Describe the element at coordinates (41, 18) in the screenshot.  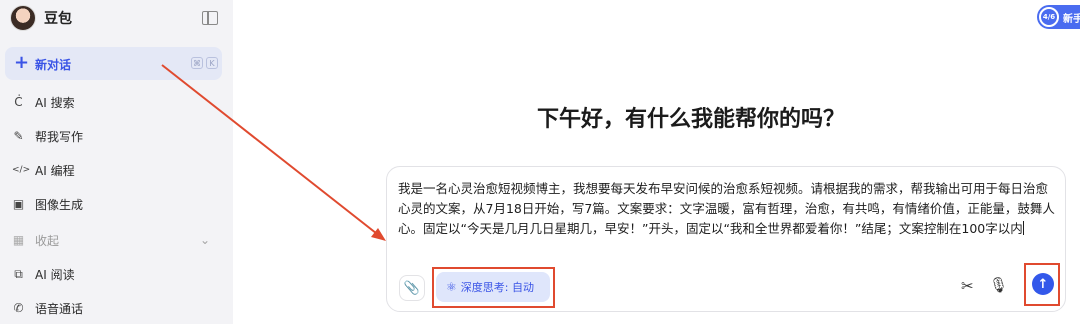
I see `brand: 豆包` at that location.